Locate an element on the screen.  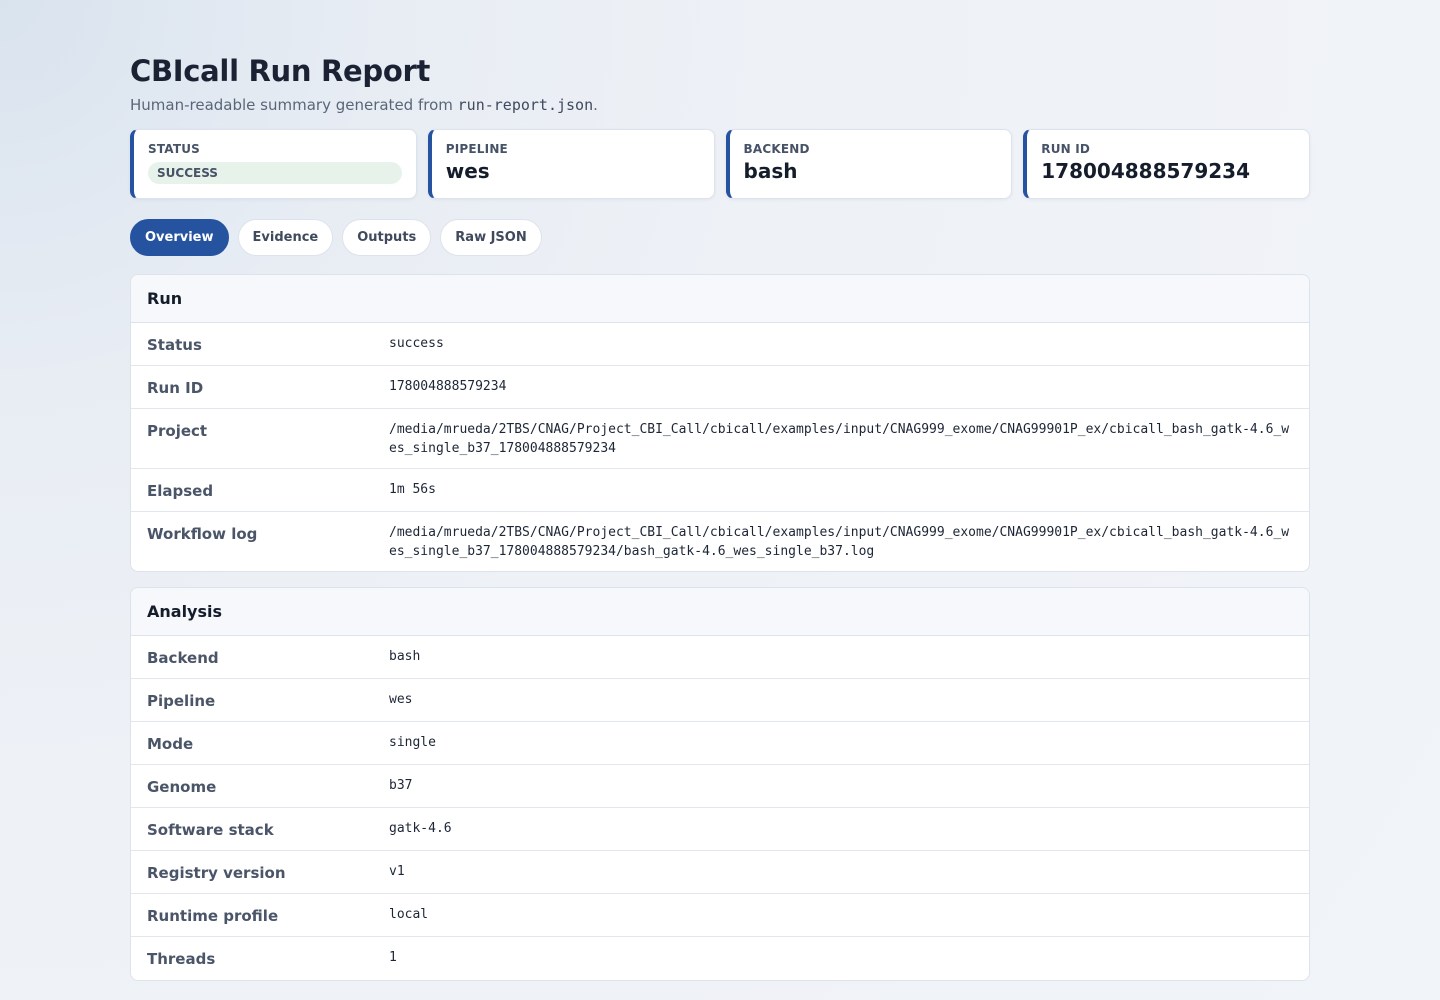
page-title: CBIcall Run Report is located at coordinates (280, 71).